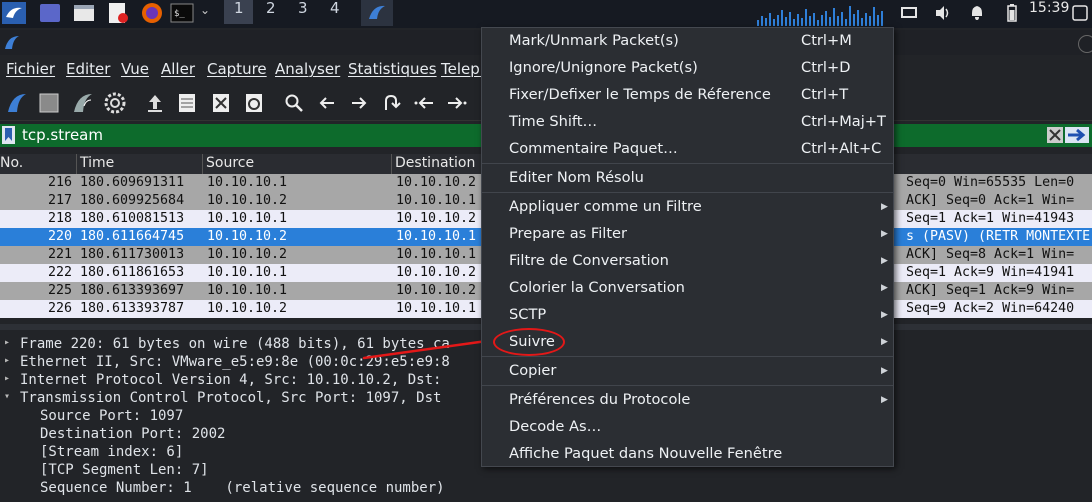 Image resolution: width=1092 pixels, height=502 pixels. I want to click on display-icon, so click(909, 13).